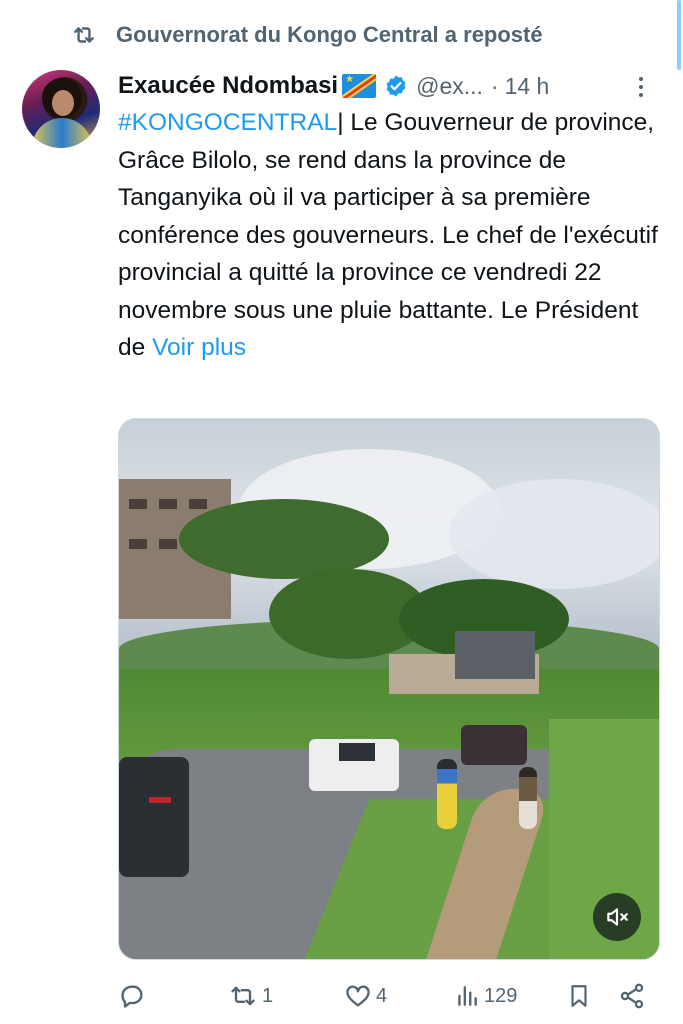 This screenshot has width=683, height=1024. Describe the element at coordinates (467, 996) in the screenshot. I see `views-icon` at that location.